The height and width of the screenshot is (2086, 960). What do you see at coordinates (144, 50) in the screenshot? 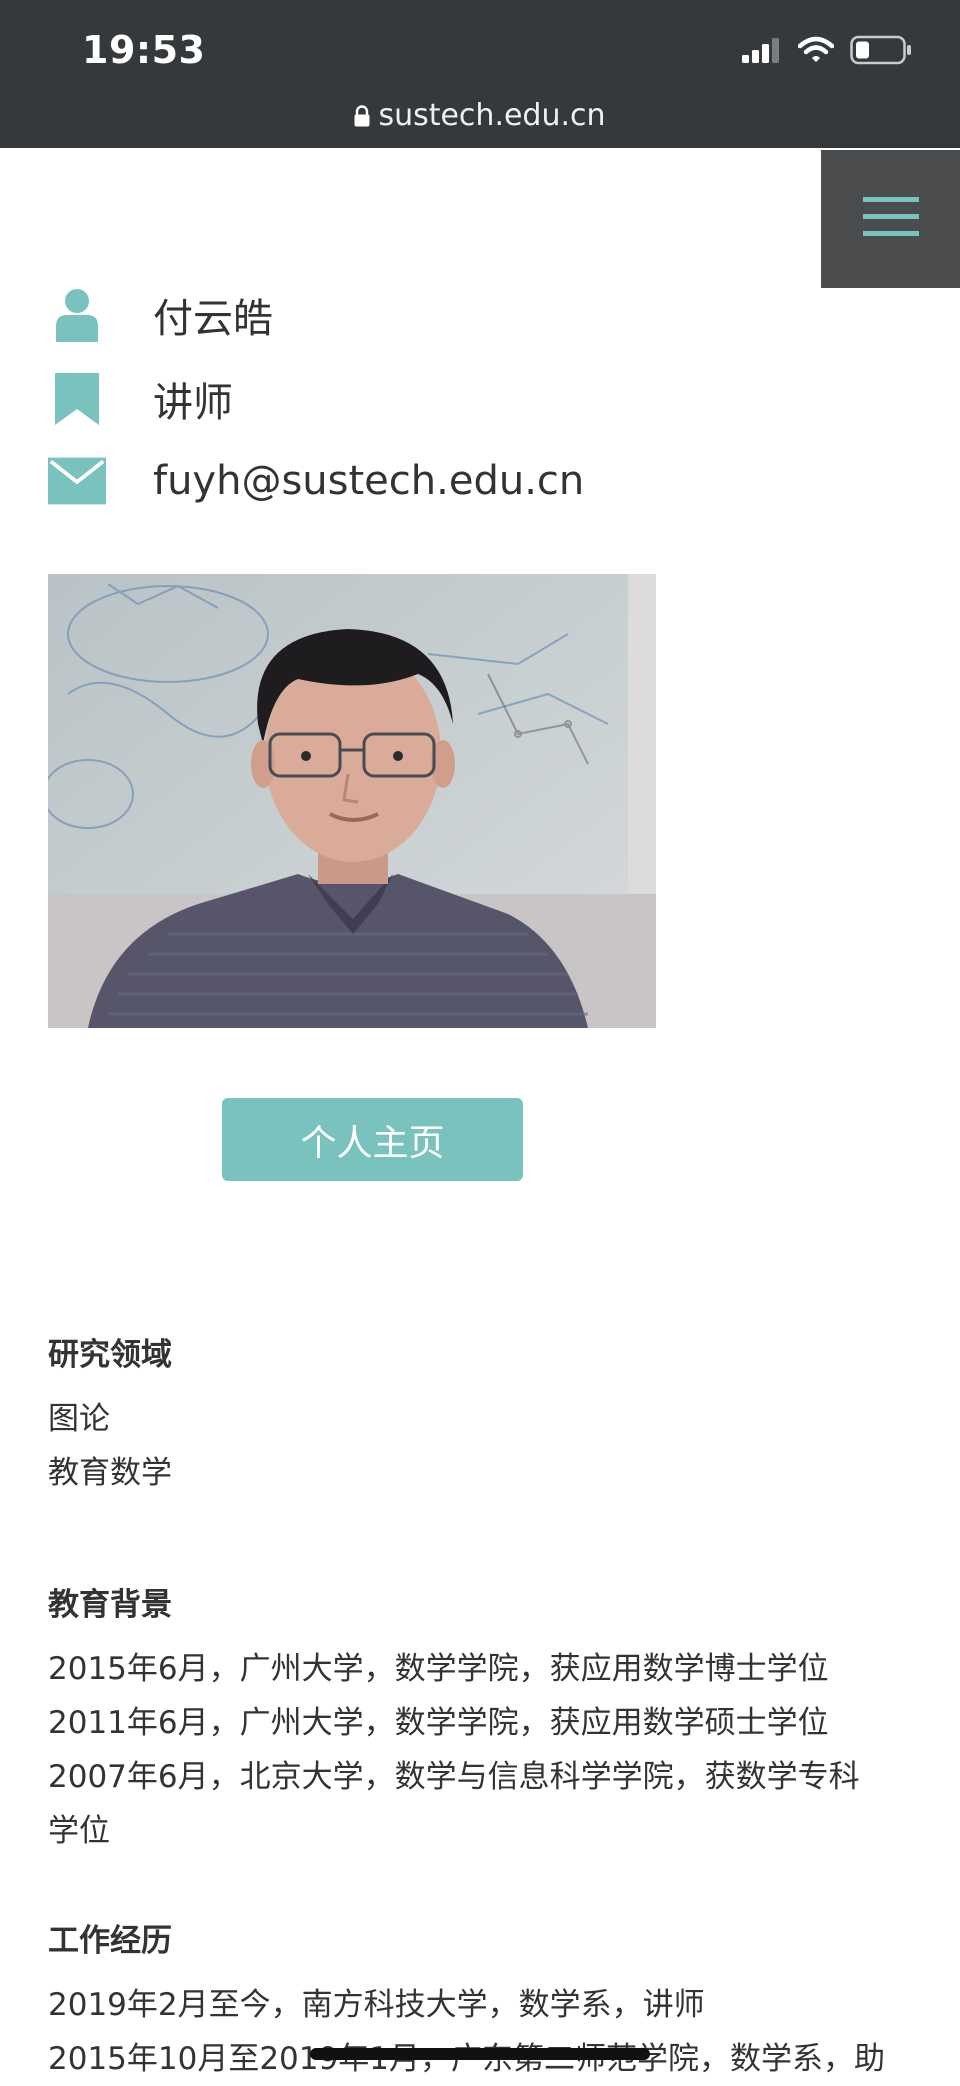
I see `status-time: 19:53` at bounding box center [144, 50].